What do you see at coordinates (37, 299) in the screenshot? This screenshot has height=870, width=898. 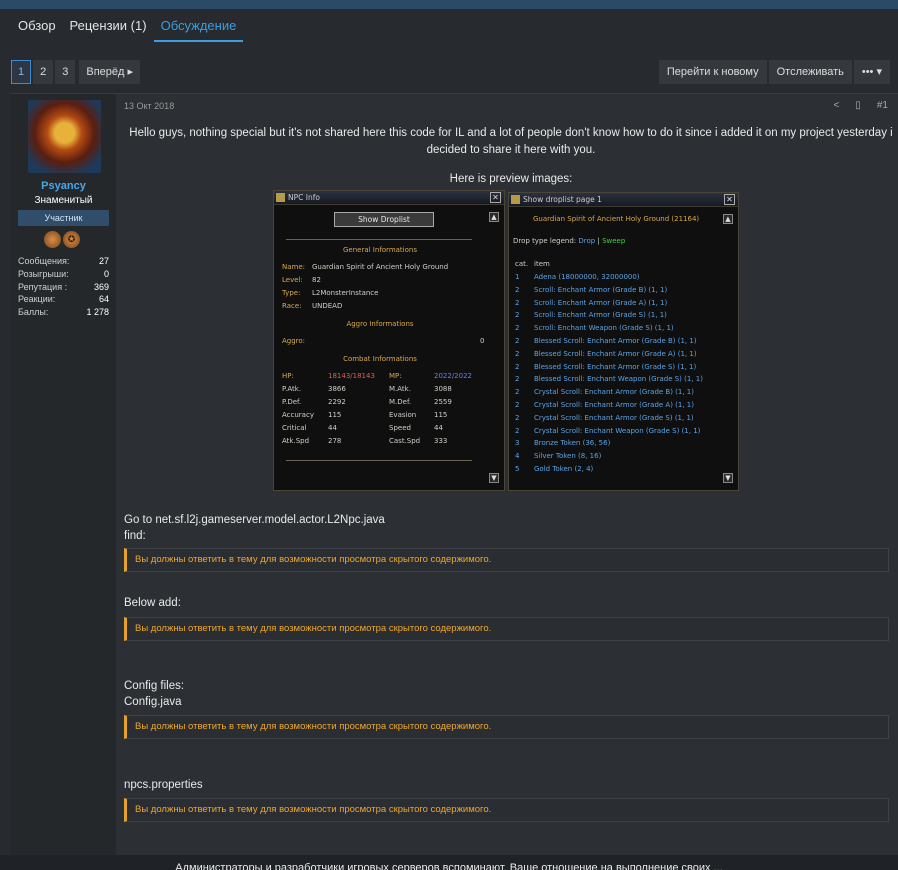 I see `stat-label: Реакции:` at bounding box center [37, 299].